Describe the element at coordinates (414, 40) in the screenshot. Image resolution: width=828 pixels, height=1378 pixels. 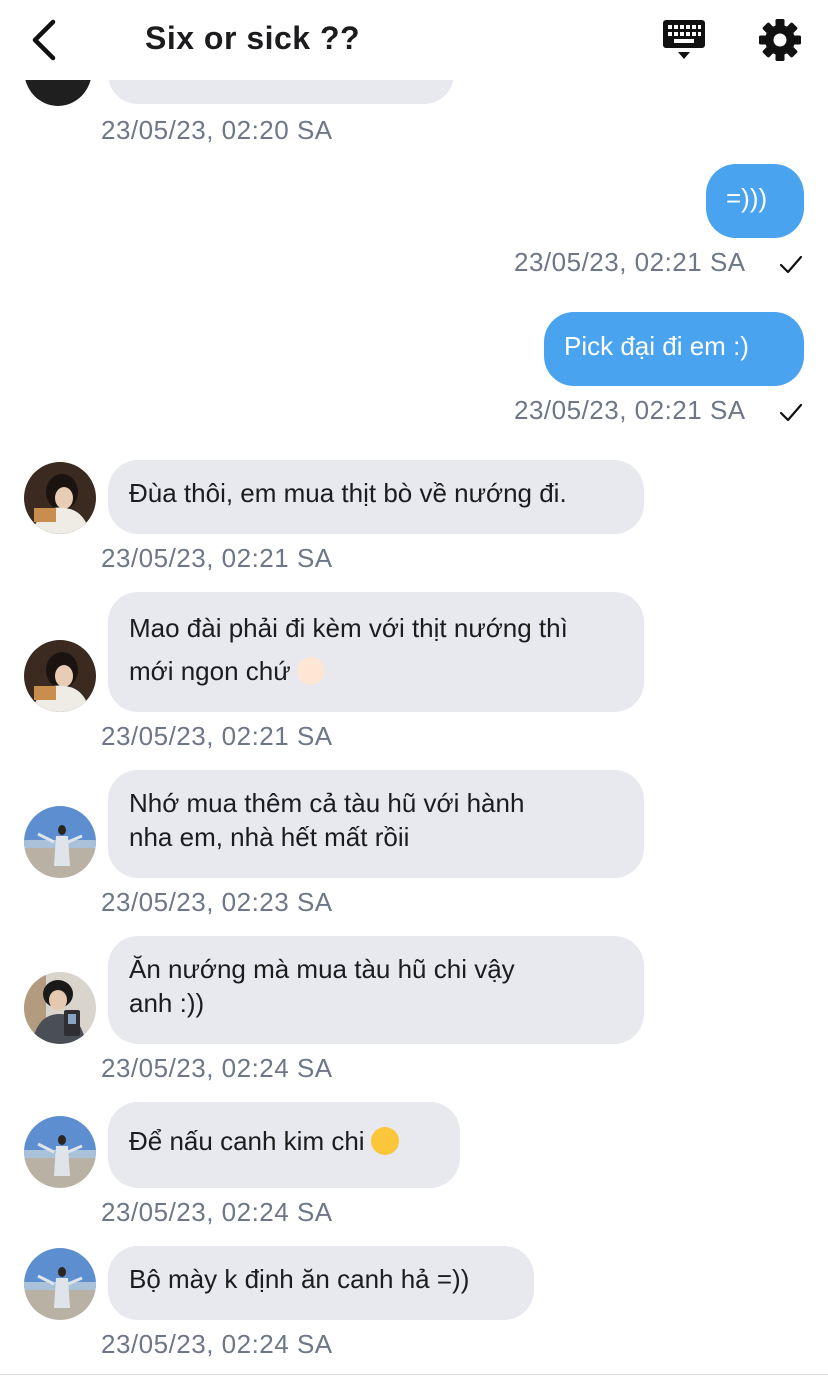
I see `chat-header: Six or sick ??` at that location.